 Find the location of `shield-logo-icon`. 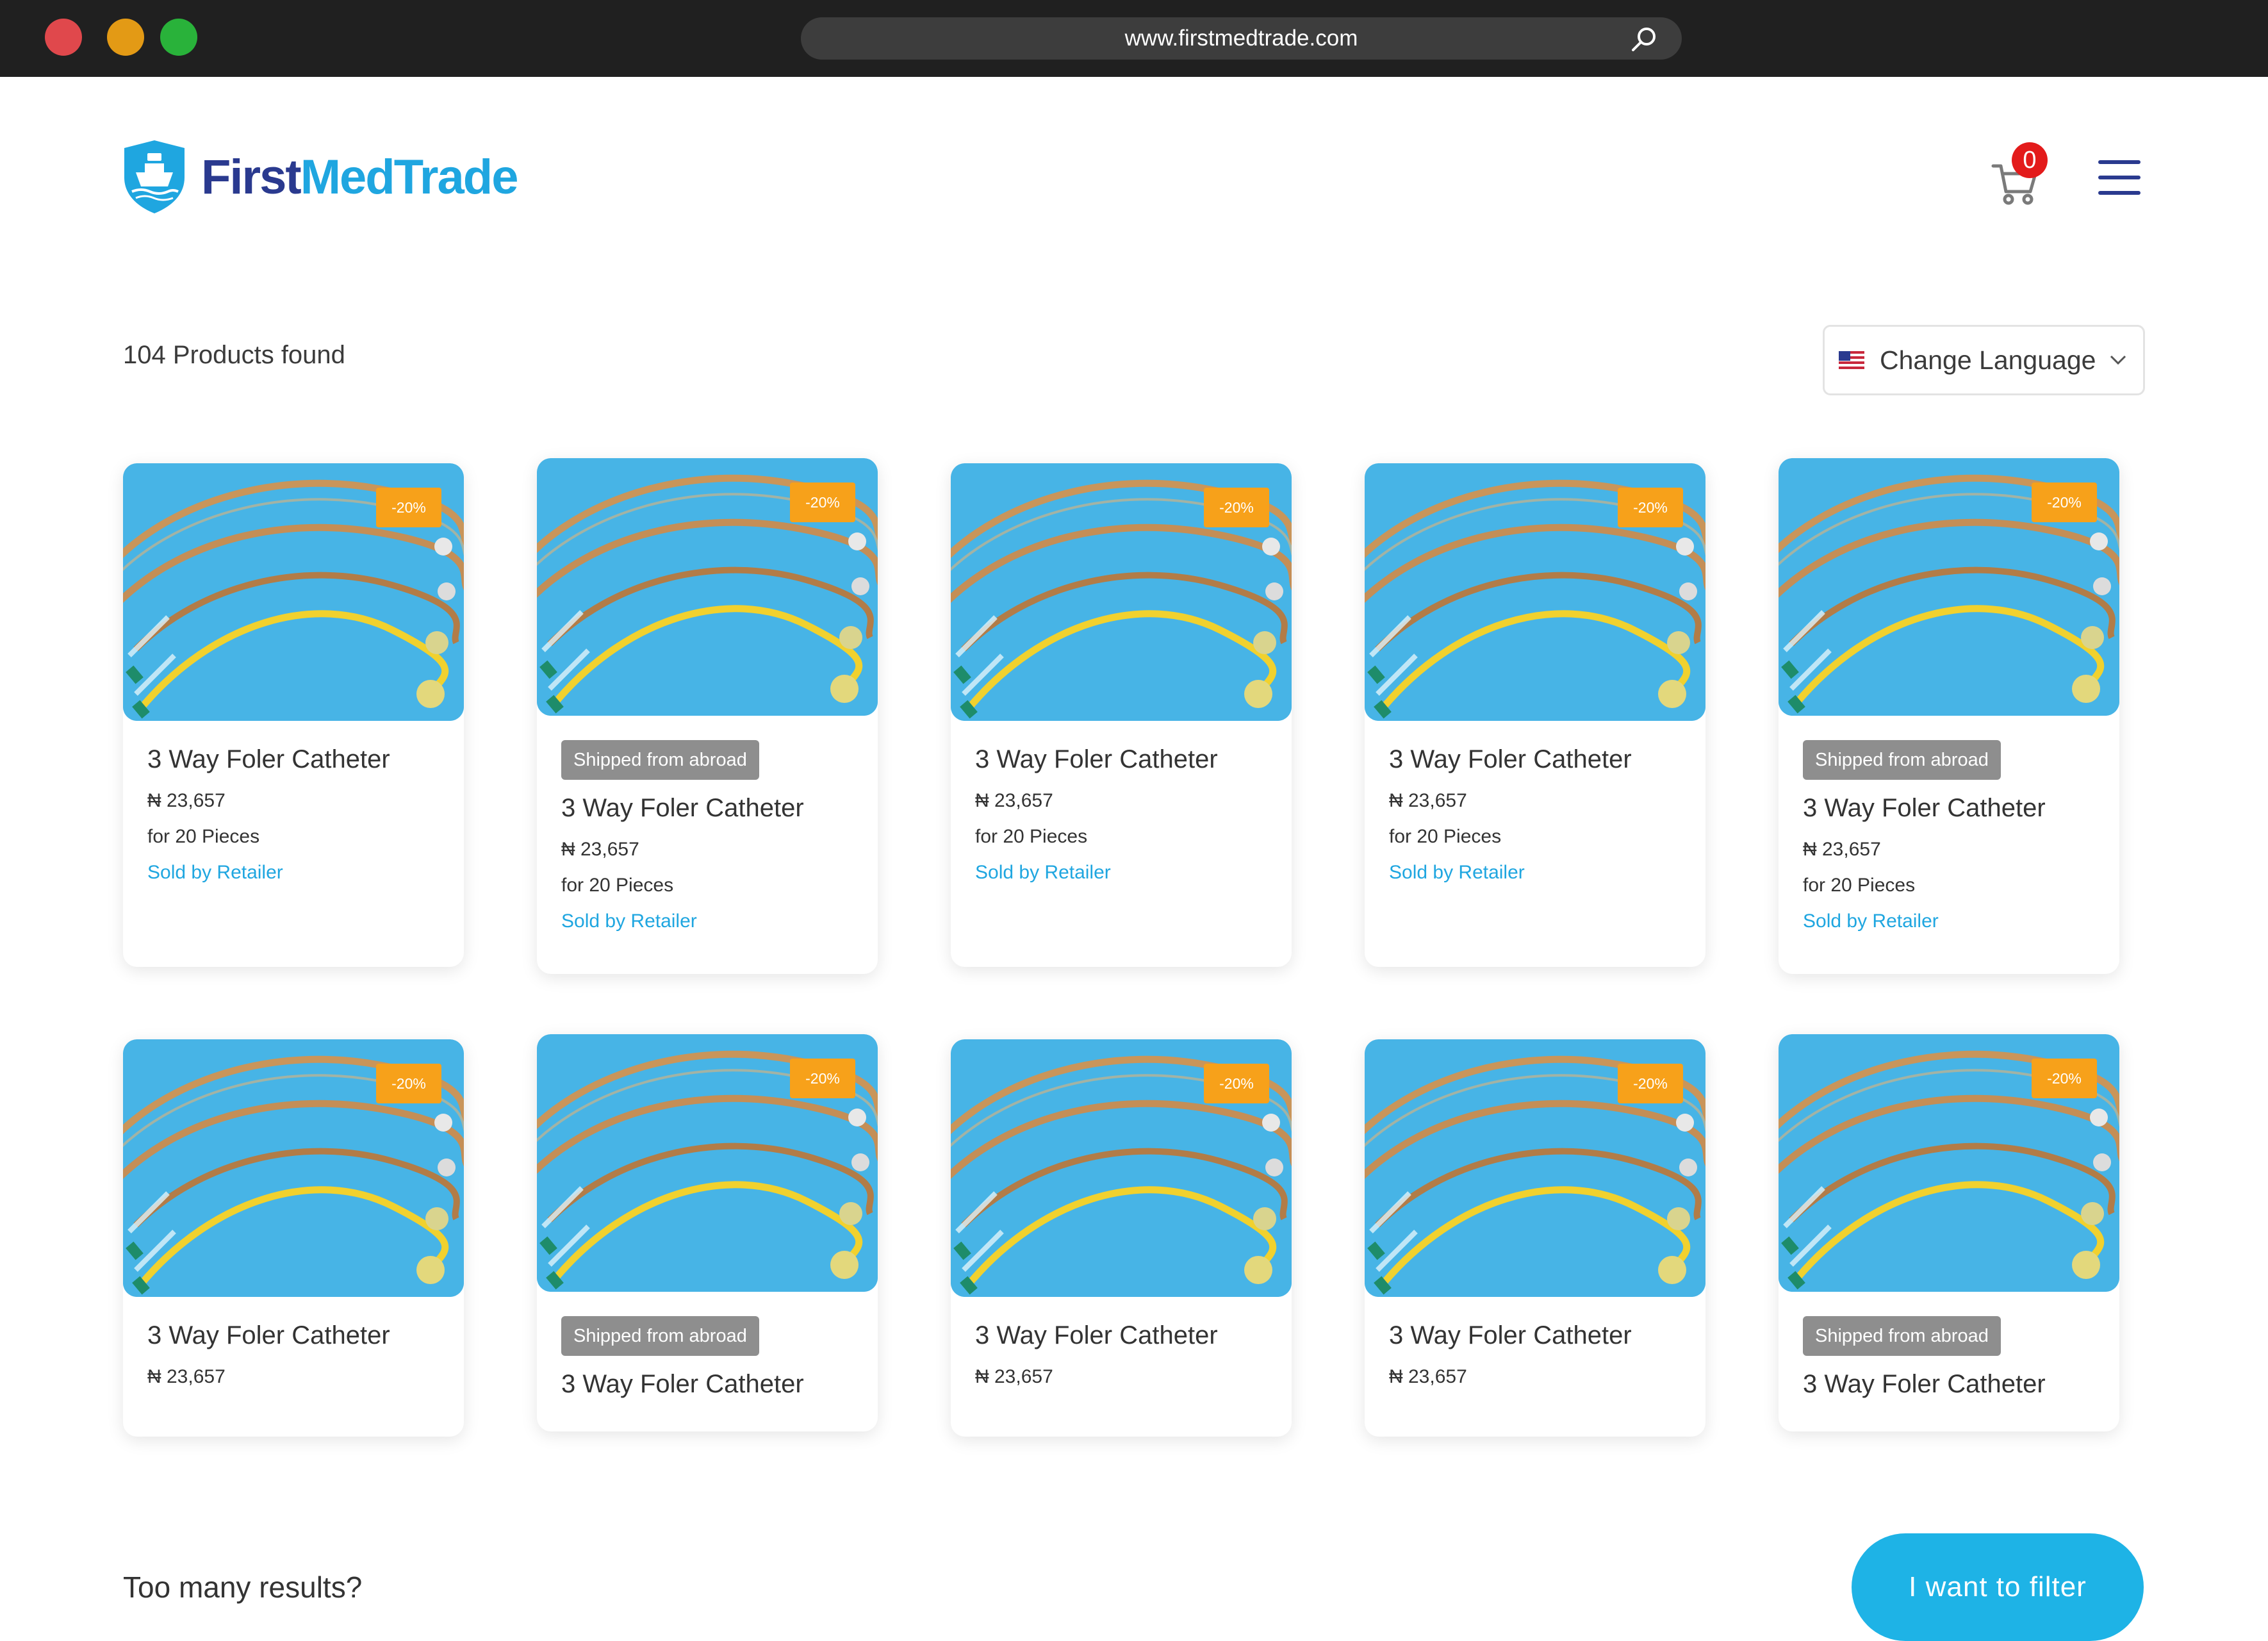

shield-logo-icon is located at coordinates (155, 176).